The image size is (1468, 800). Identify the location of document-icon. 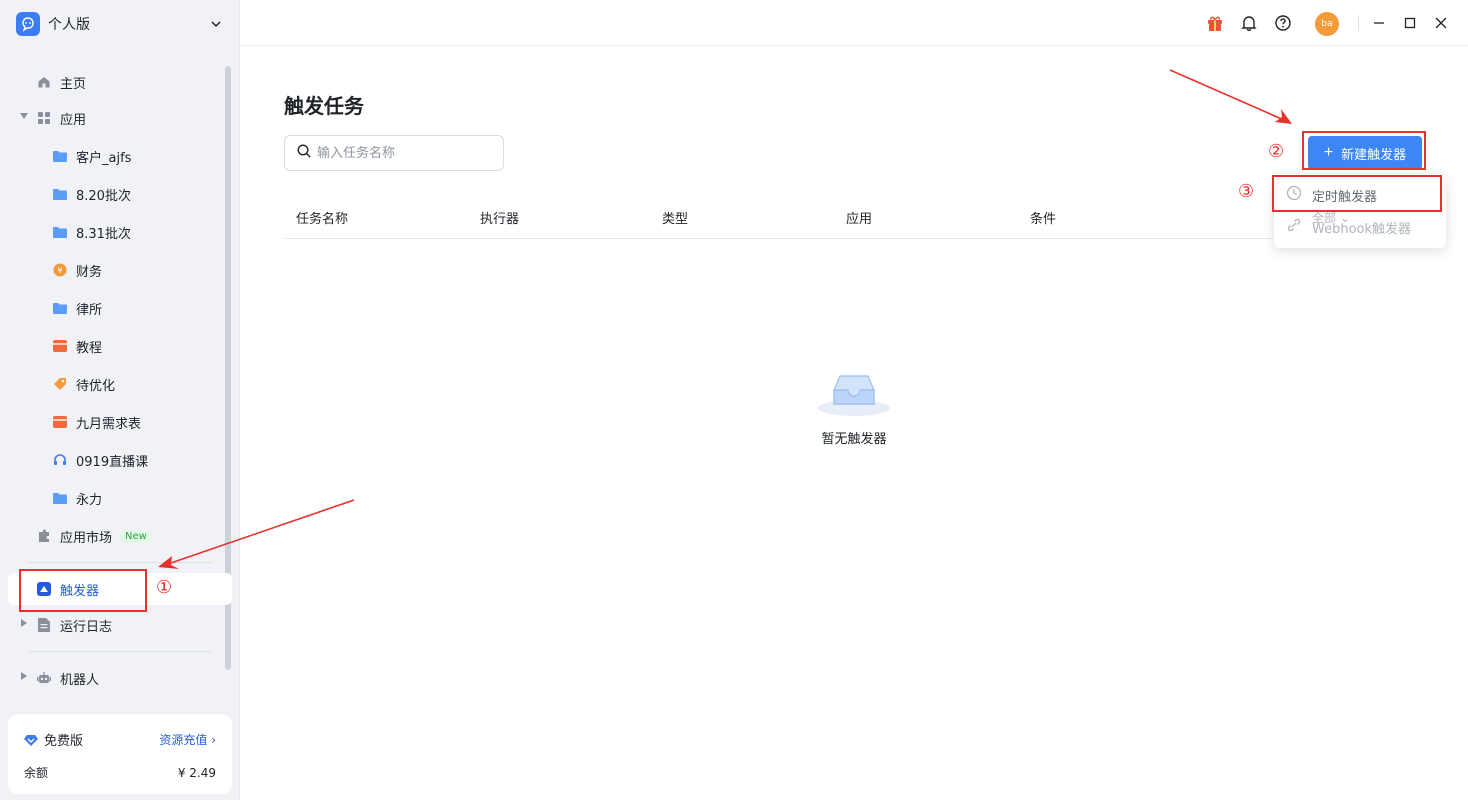
(44, 625).